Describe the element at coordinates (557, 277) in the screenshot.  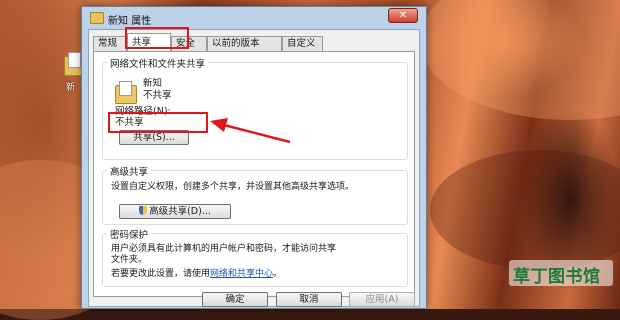
I see `watermark-text: 草丁图书馆` at that location.